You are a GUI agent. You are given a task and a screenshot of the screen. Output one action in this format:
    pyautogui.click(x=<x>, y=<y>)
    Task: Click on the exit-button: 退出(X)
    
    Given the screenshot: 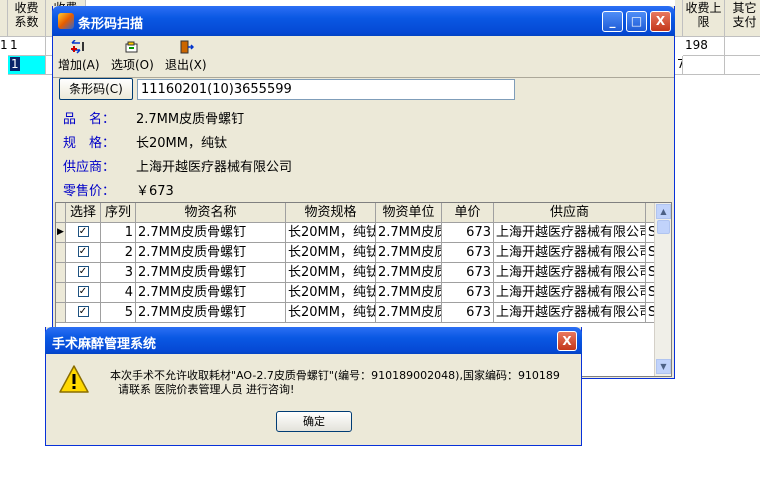 What is the action you would take?
    pyautogui.click(x=186, y=56)
    